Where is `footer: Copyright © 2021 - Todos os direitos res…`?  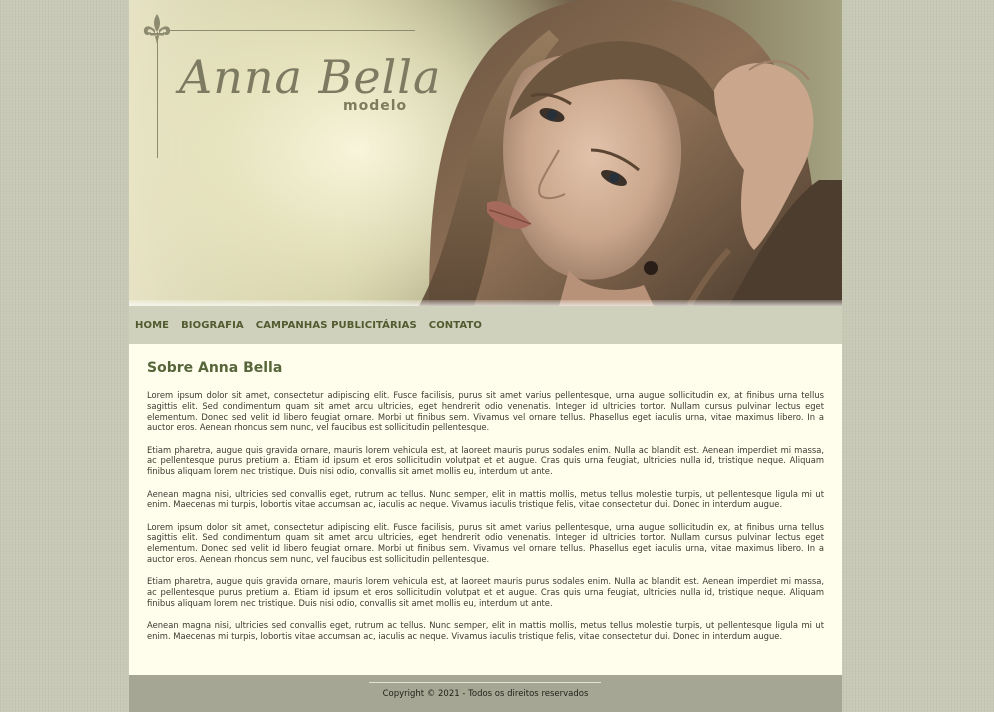 footer: Copyright © 2021 - Todos os direitos res… is located at coordinates (485, 693).